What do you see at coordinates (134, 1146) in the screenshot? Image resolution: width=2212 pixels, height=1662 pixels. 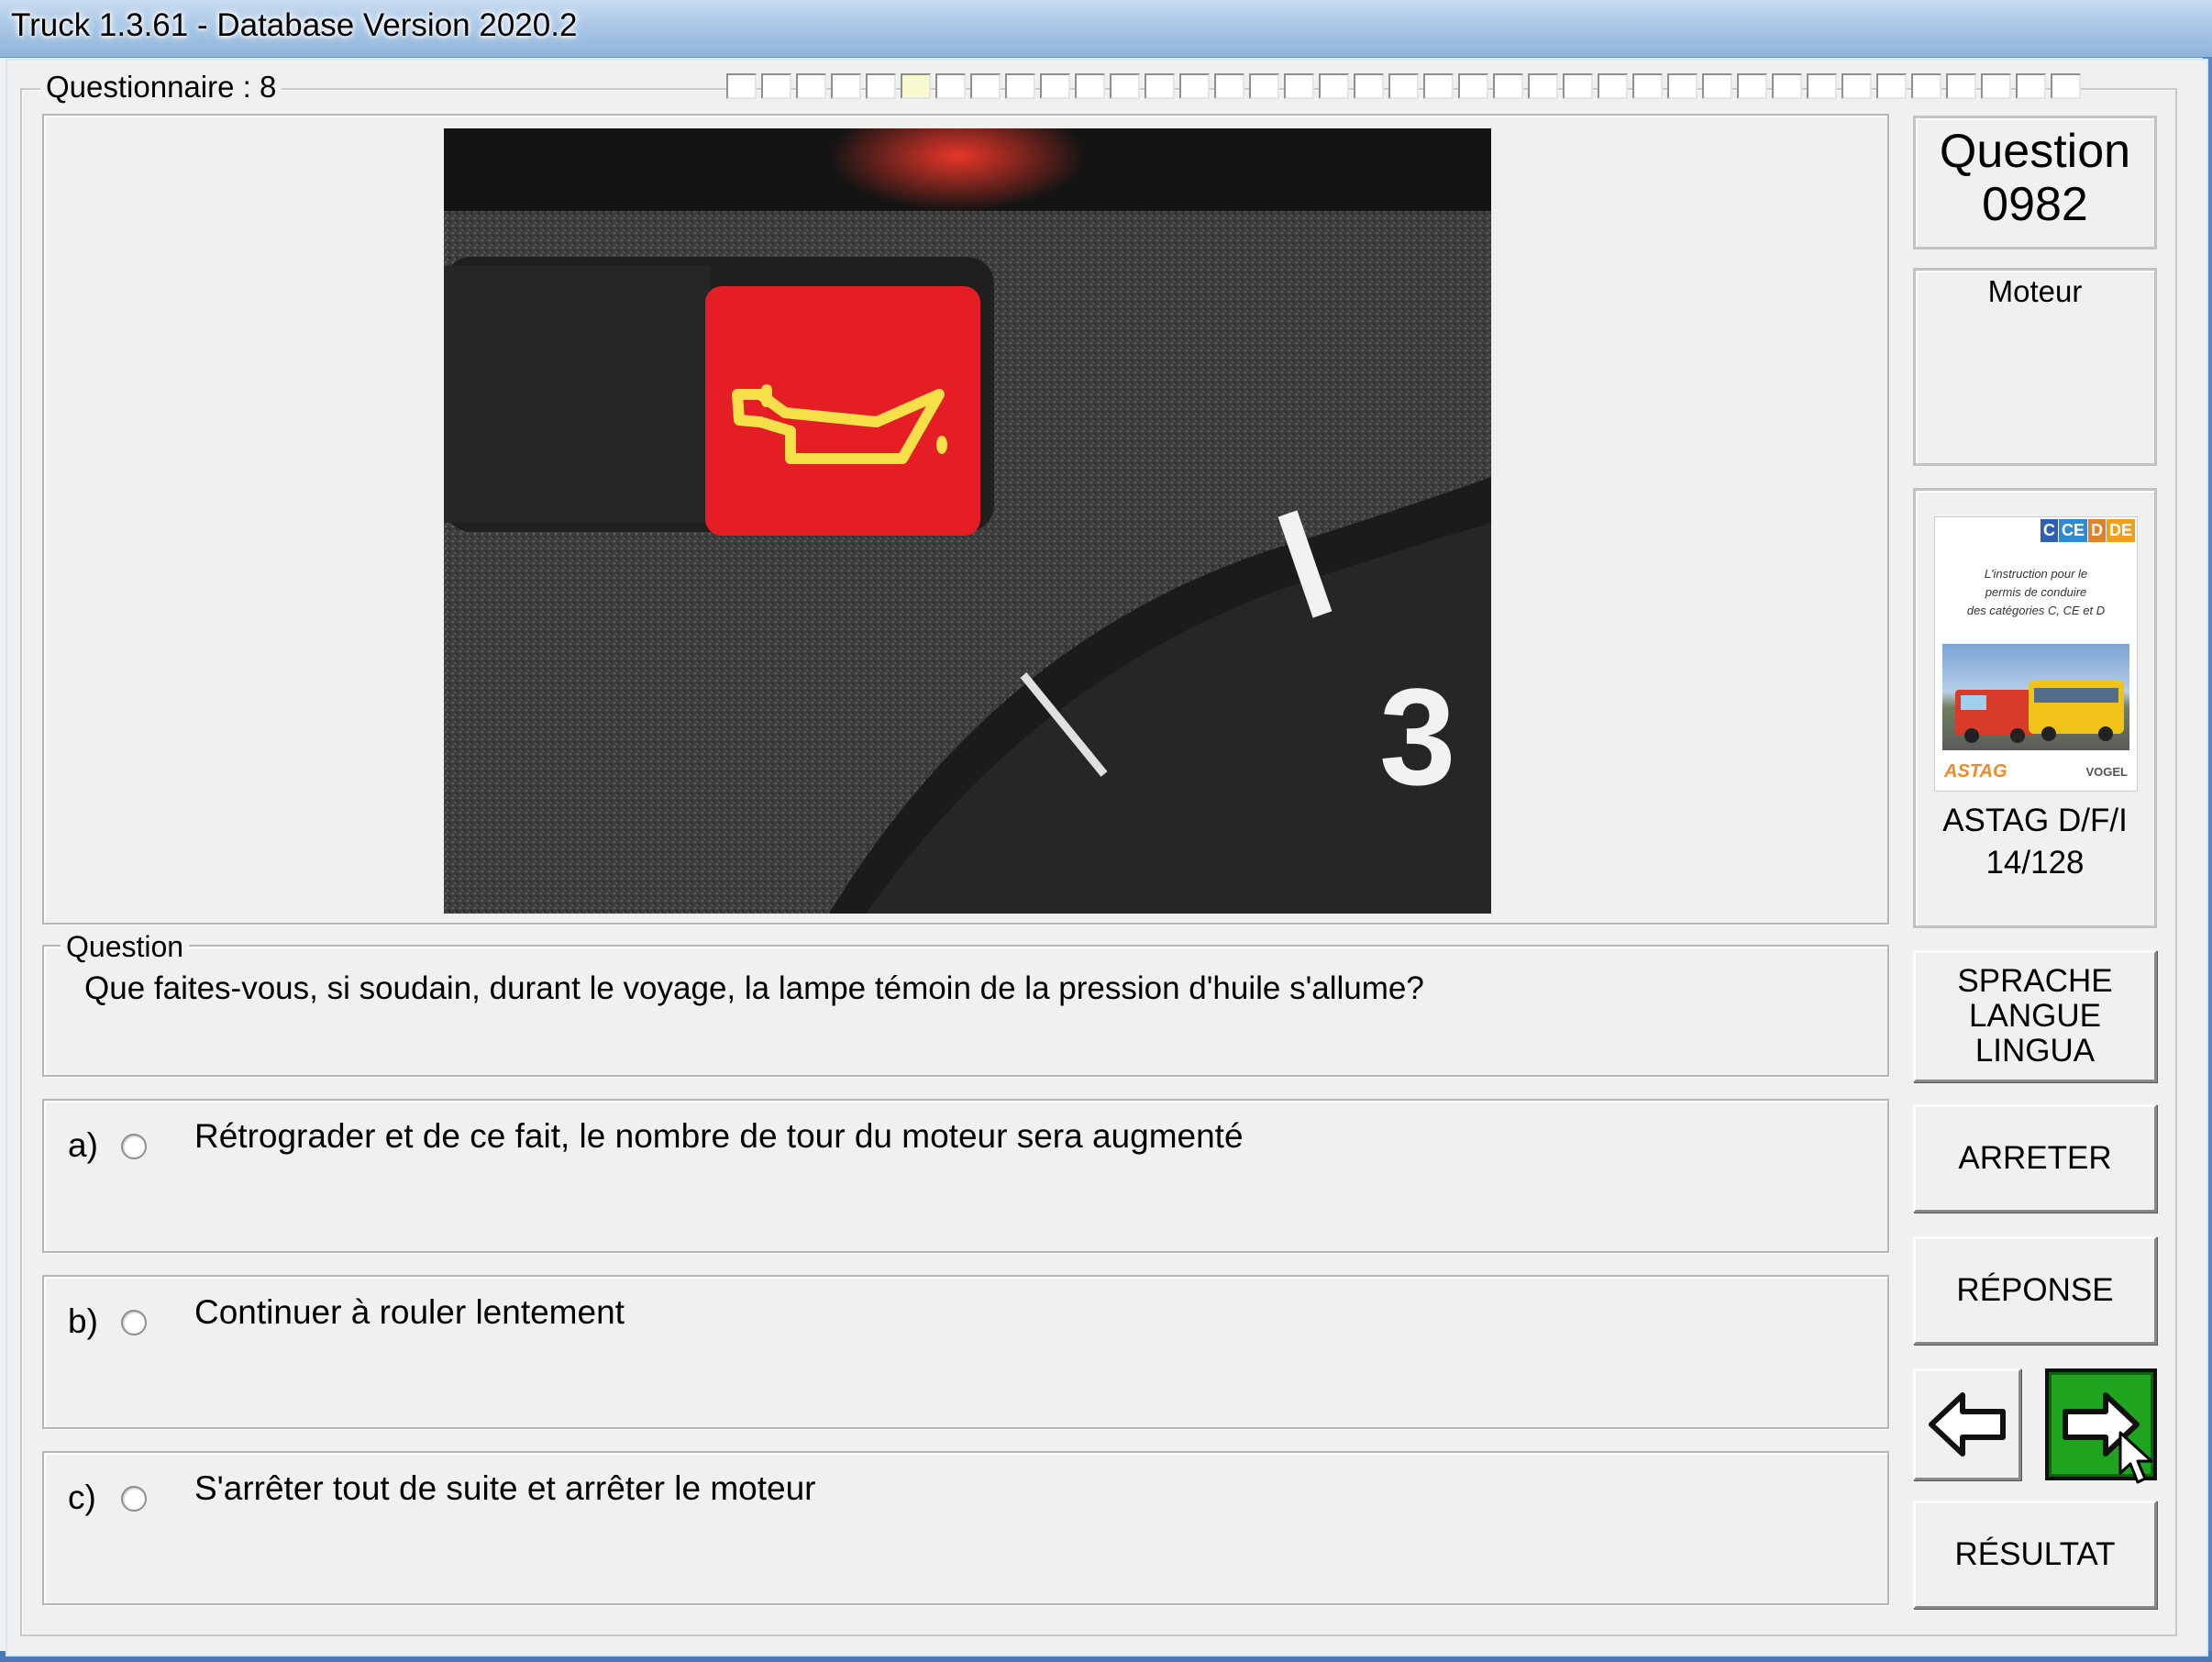 I see `answer-radio-a` at bounding box center [134, 1146].